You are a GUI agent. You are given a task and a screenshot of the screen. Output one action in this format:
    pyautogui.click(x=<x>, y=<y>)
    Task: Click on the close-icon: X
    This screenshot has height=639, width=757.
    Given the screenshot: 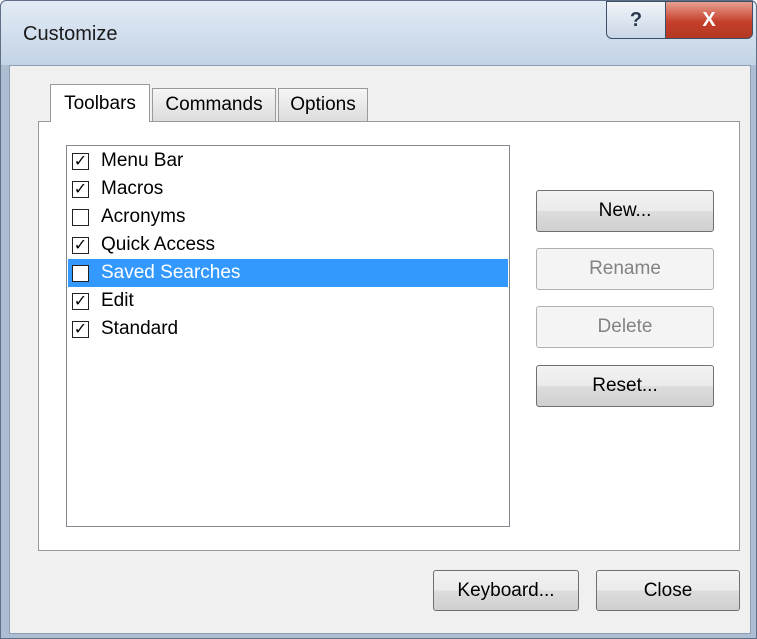 What is the action you would take?
    pyautogui.click(x=709, y=19)
    